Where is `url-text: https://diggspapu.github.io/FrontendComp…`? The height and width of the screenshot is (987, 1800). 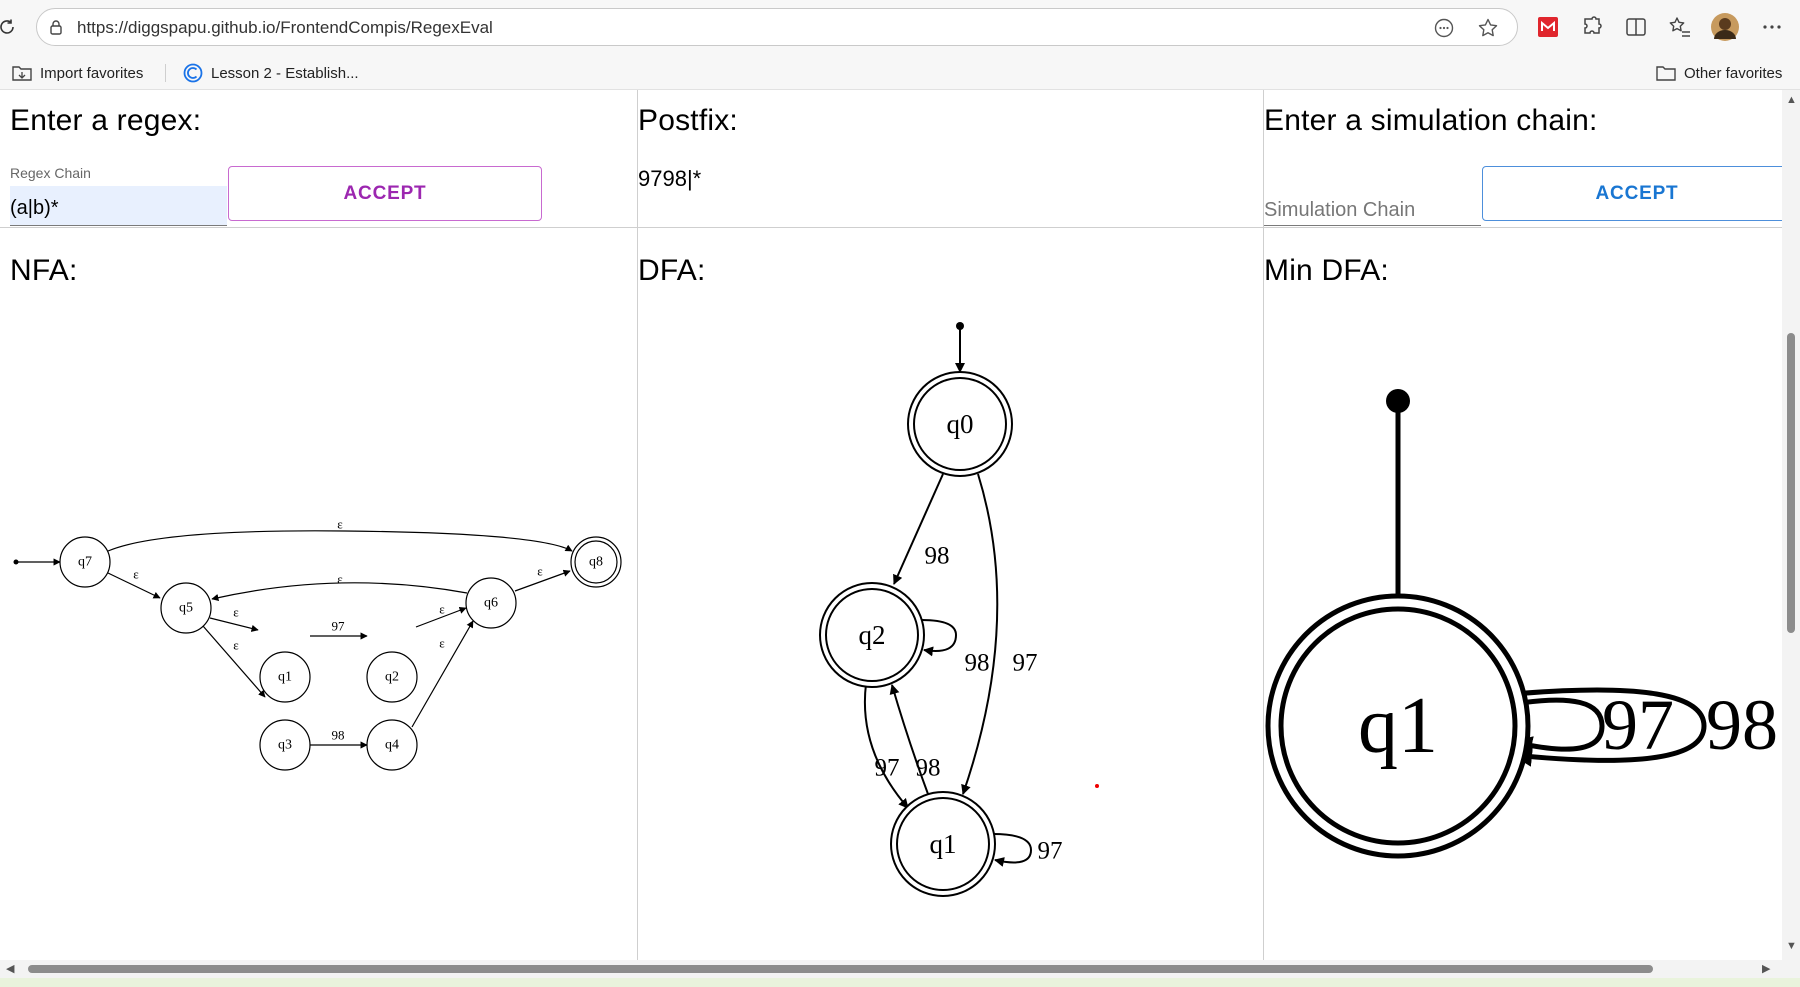
url-text: https://diggspapu.github.io/FrontendComp… is located at coordinates (285, 28).